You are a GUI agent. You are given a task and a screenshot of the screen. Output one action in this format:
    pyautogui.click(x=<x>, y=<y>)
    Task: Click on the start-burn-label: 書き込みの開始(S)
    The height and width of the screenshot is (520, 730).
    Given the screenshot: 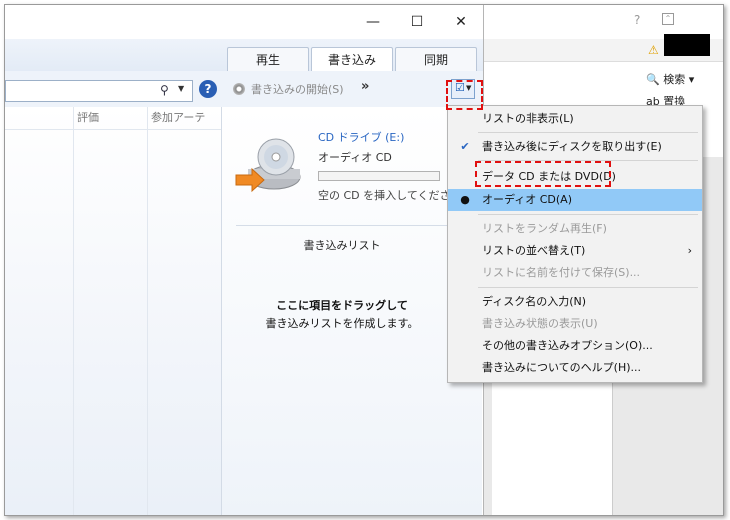 What is the action you would take?
    pyautogui.click(x=297, y=89)
    